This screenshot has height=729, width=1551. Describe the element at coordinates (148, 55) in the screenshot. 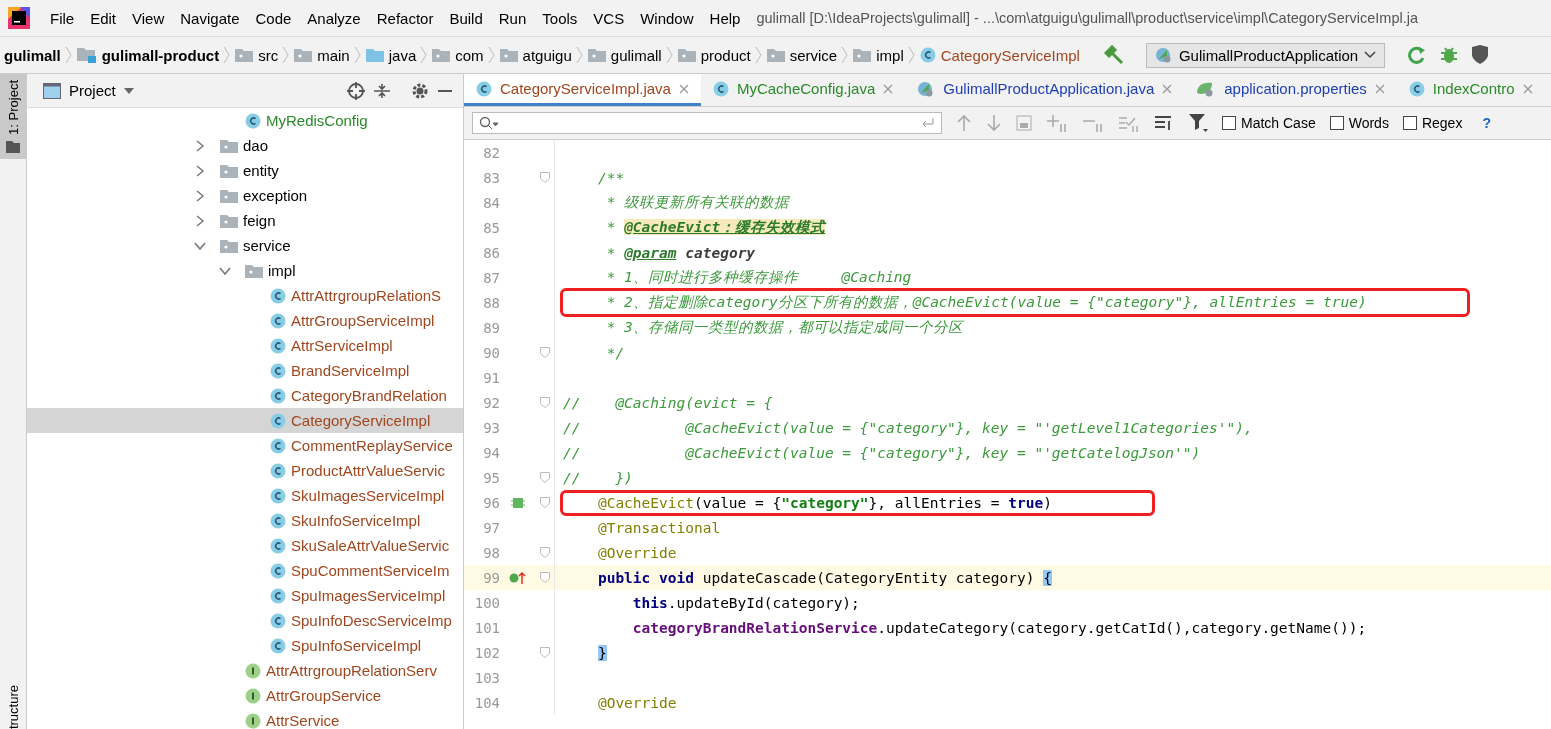

I see `breadcrumb: gulimall-product` at that location.